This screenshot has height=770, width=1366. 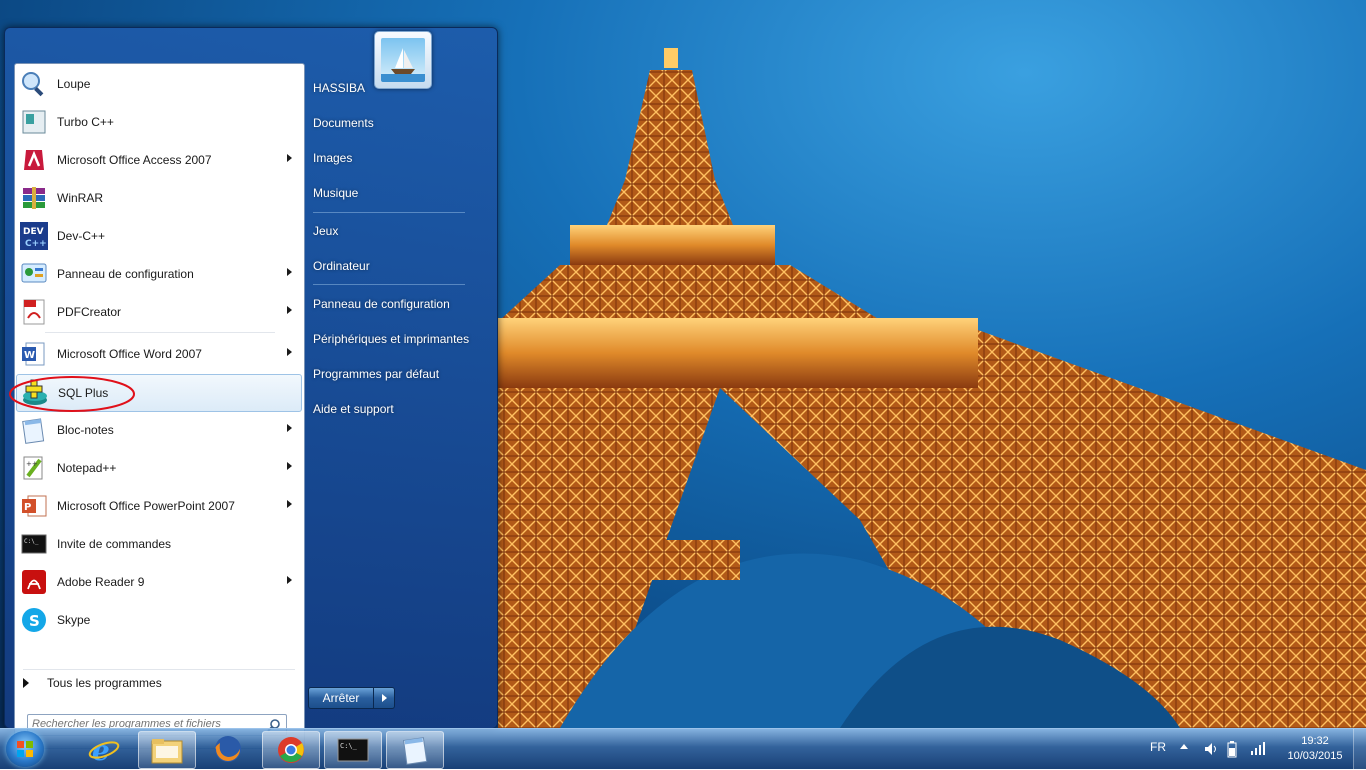 What do you see at coordinates (339, 88) in the screenshot?
I see `right-item-user: HASSIBA` at bounding box center [339, 88].